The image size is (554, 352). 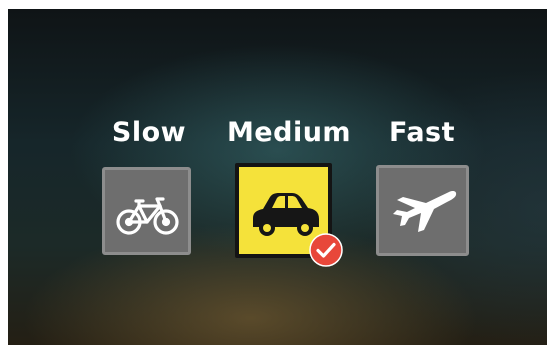 What do you see at coordinates (425, 211) in the screenshot?
I see `airplane-icon` at bounding box center [425, 211].